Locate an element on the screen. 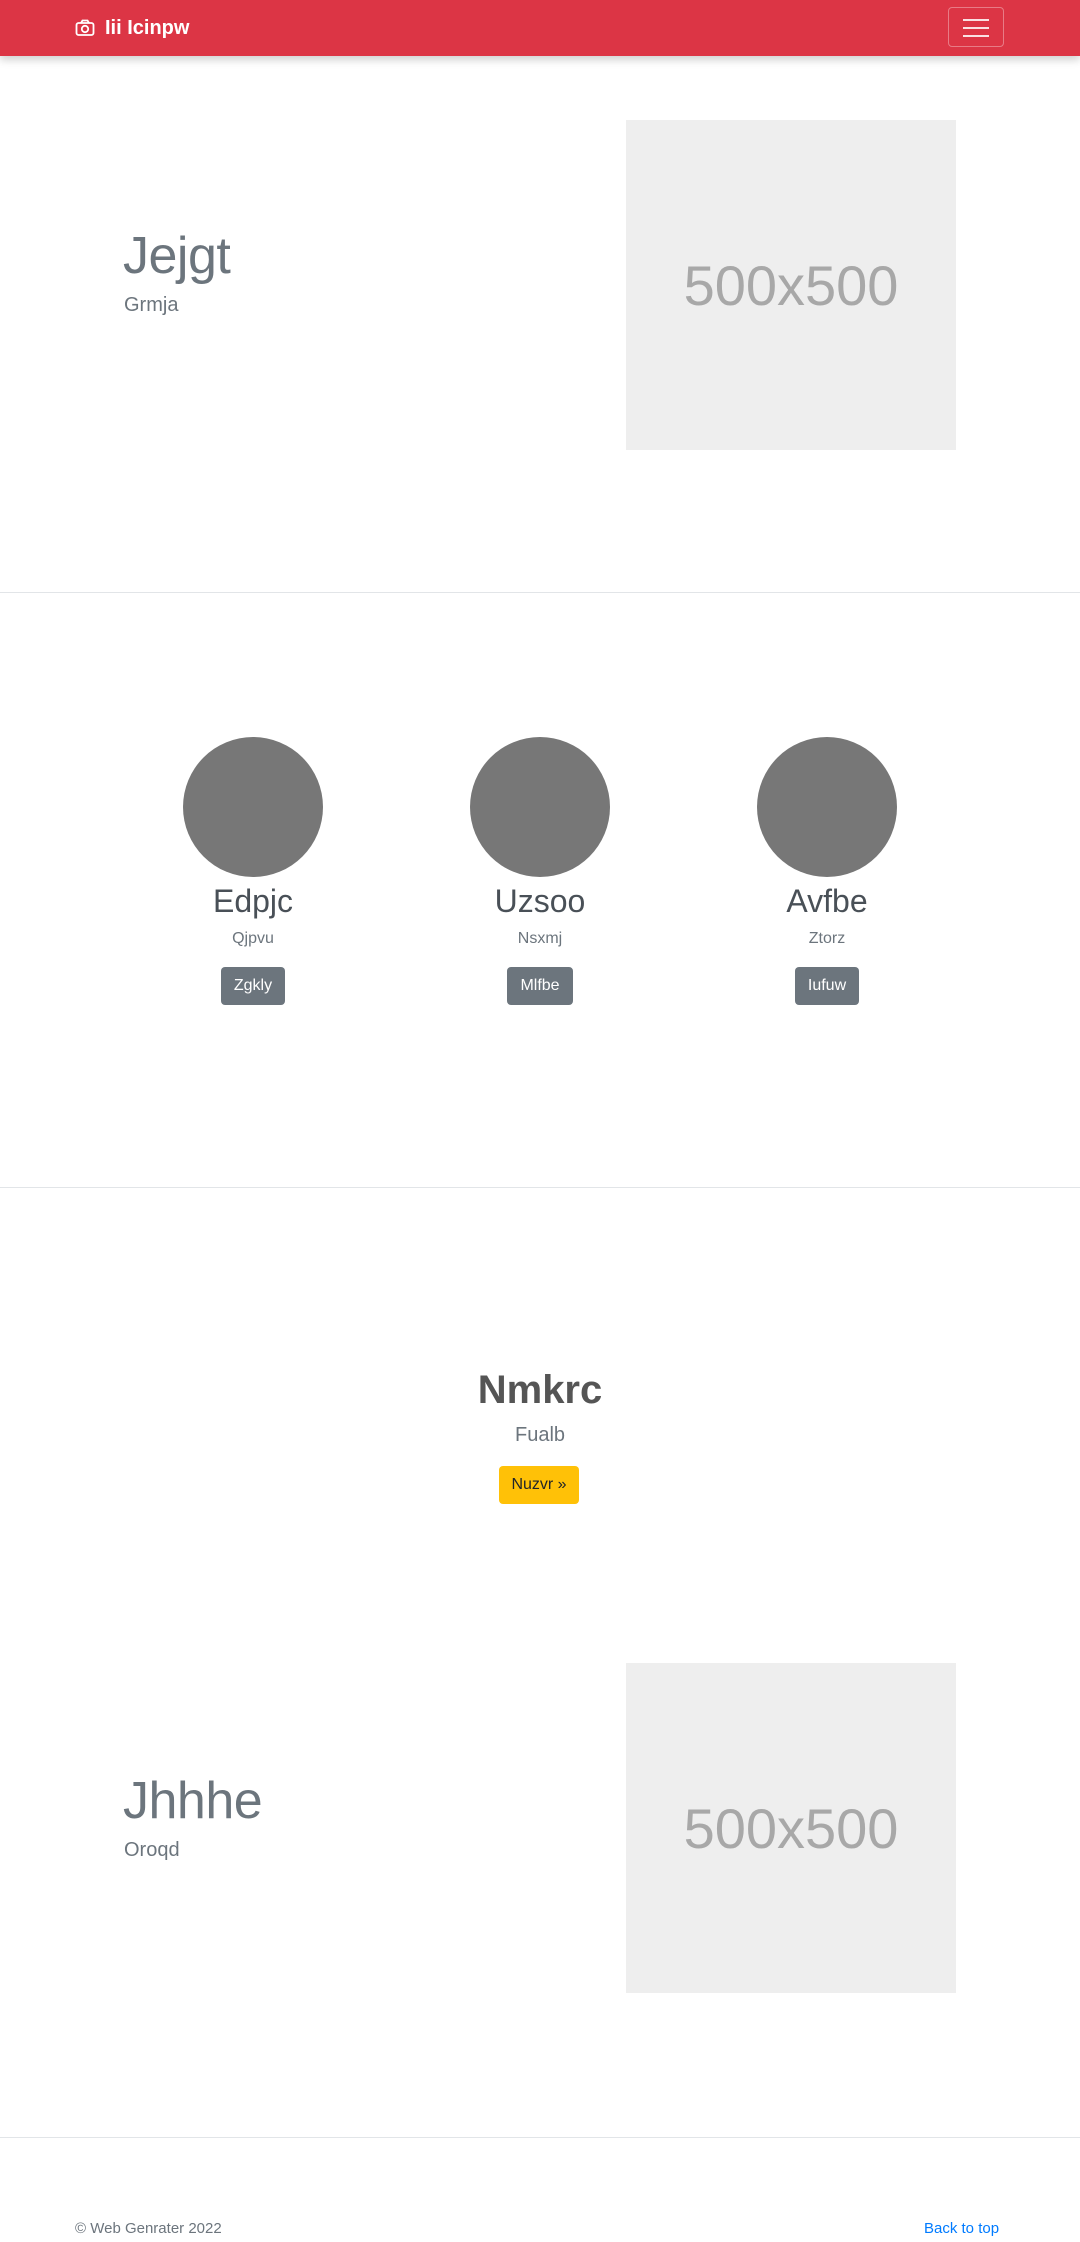 This screenshot has width=1080, height=2242. back-to-top-link: Back to top is located at coordinates (961, 2228).